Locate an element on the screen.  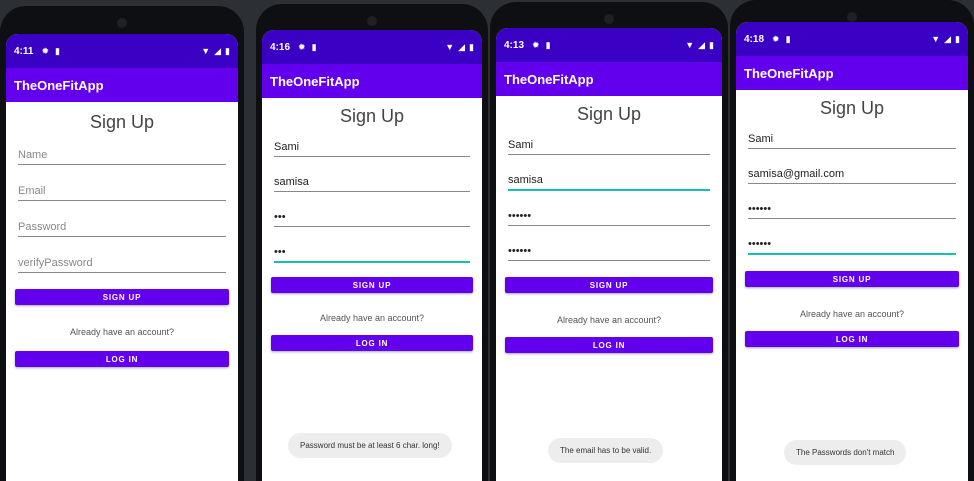
password-field: ••• is located at coordinates (372, 218).